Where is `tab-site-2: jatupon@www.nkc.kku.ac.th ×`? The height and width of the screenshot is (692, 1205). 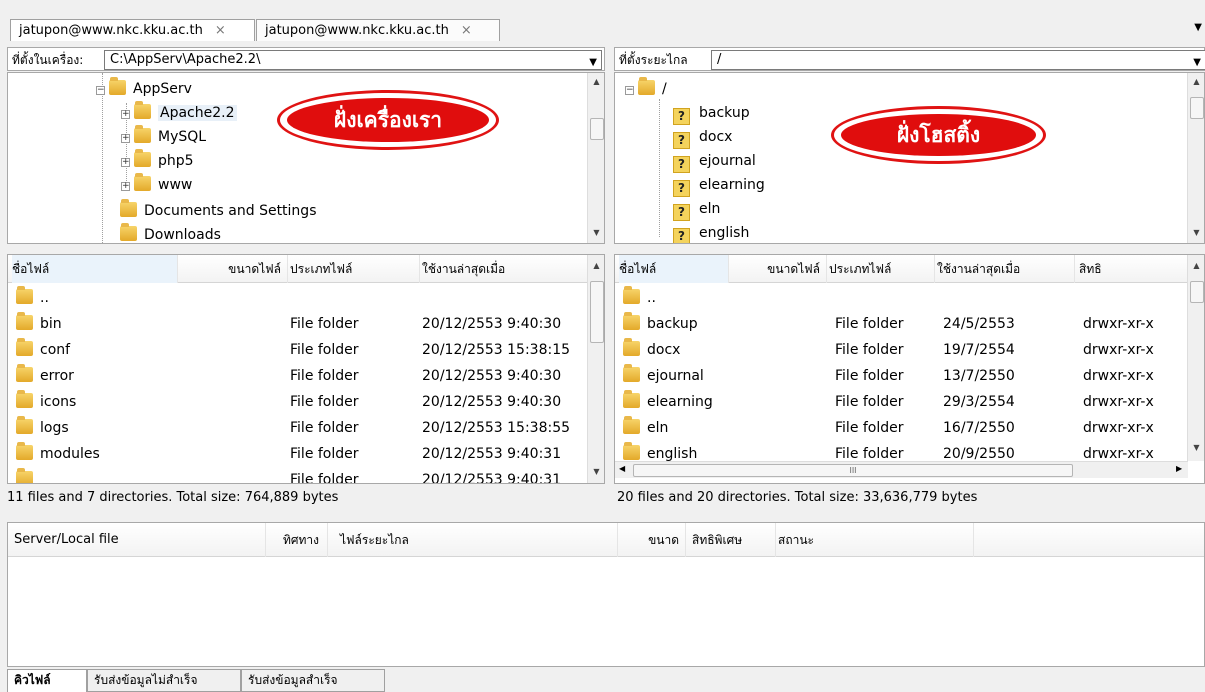 tab-site-2: jatupon@www.nkc.kku.ac.th × is located at coordinates (378, 30).